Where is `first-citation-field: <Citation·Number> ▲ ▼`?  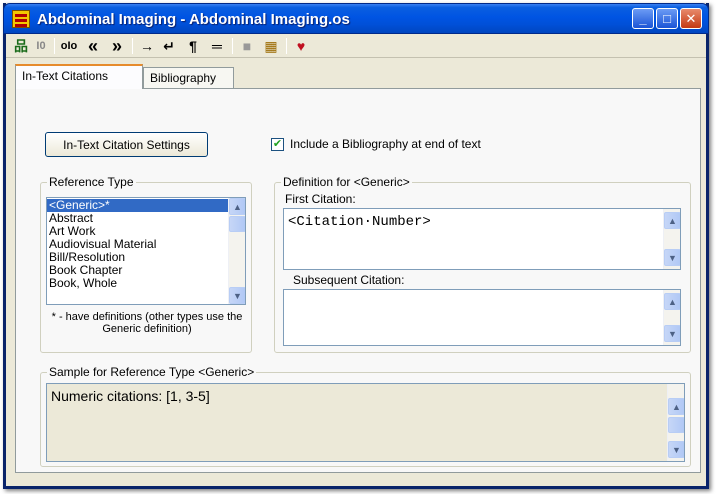
first-citation-field: <Citation·Number> ▲ ▼ is located at coordinates (482, 239).